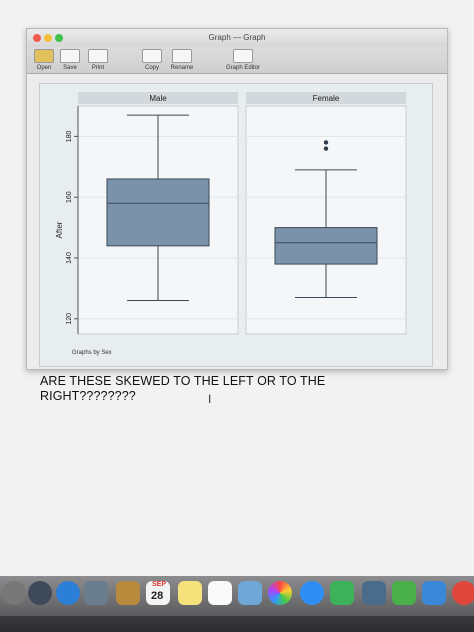 The width and height of the screenshot is (474, 632). I want to click on notes-icon, so click(190, 593).